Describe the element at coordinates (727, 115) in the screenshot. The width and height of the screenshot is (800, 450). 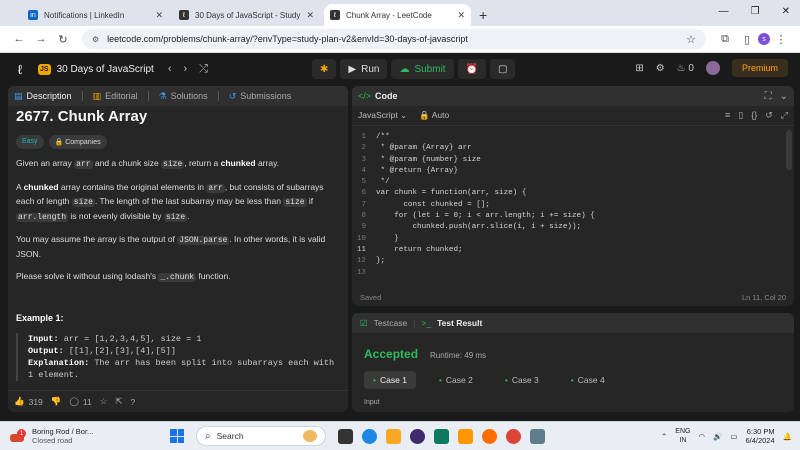
I see `format-icon: ≡` at that location.